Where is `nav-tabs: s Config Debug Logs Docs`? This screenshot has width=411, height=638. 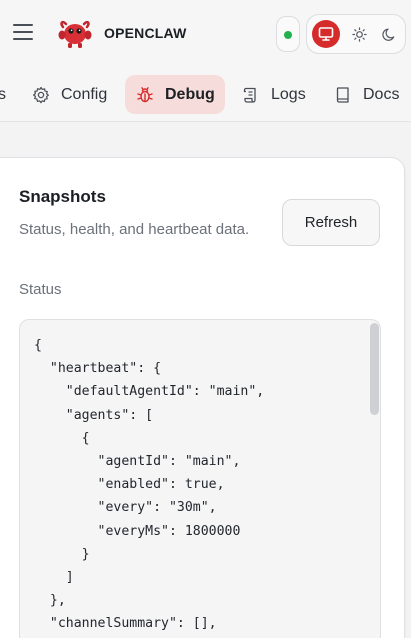 nav-tabs: s Config Debug Logs Docs is located at coordinates (205, 95).